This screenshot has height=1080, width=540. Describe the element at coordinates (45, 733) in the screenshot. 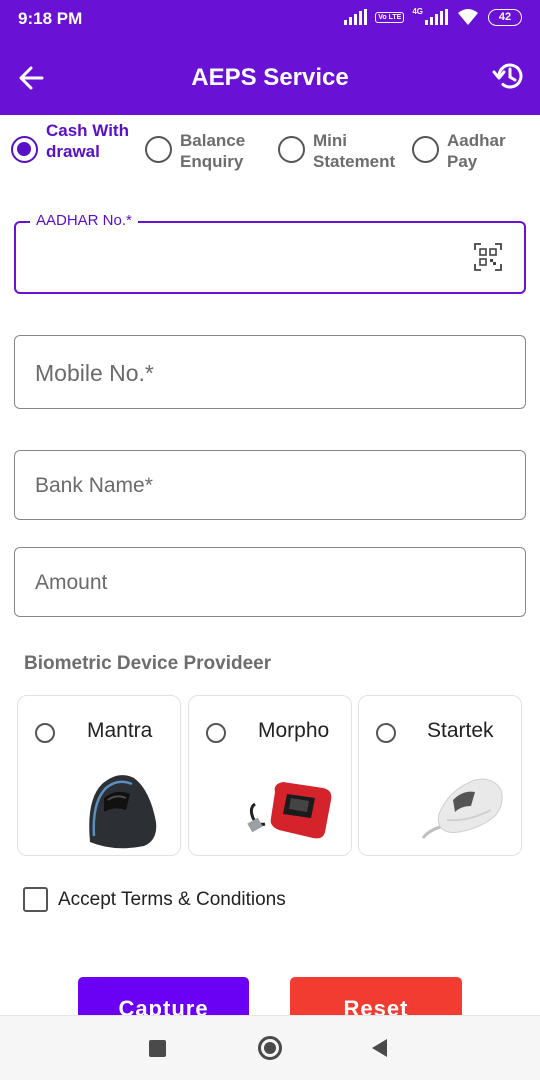

I see `radio-mantra` at that location.